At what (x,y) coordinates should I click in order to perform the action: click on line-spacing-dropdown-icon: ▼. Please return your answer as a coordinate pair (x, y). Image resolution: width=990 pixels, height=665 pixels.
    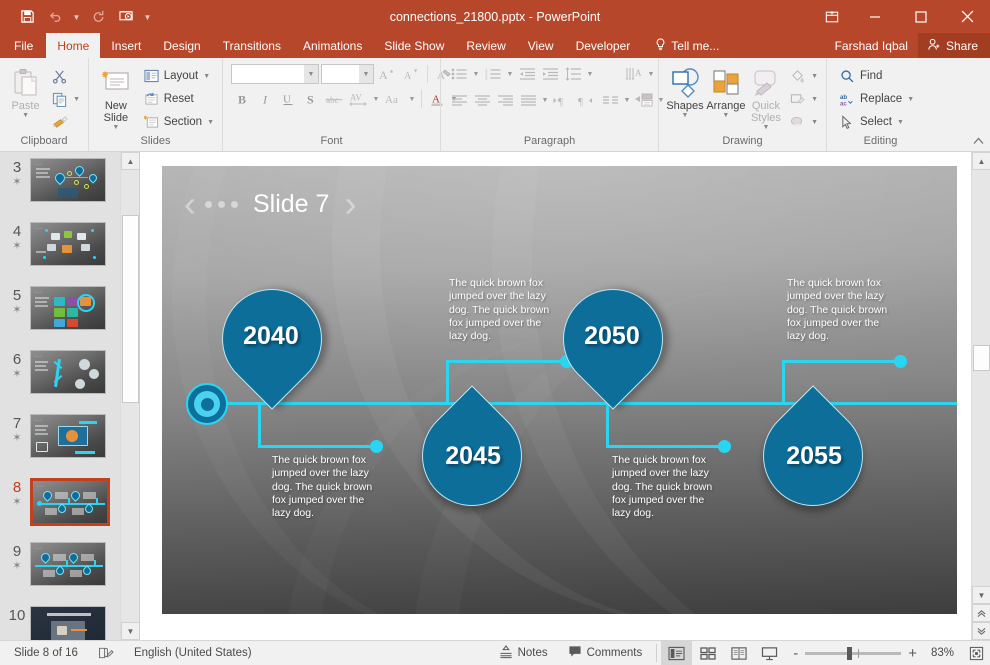
    Looking at the image, I should click on (590, 74).